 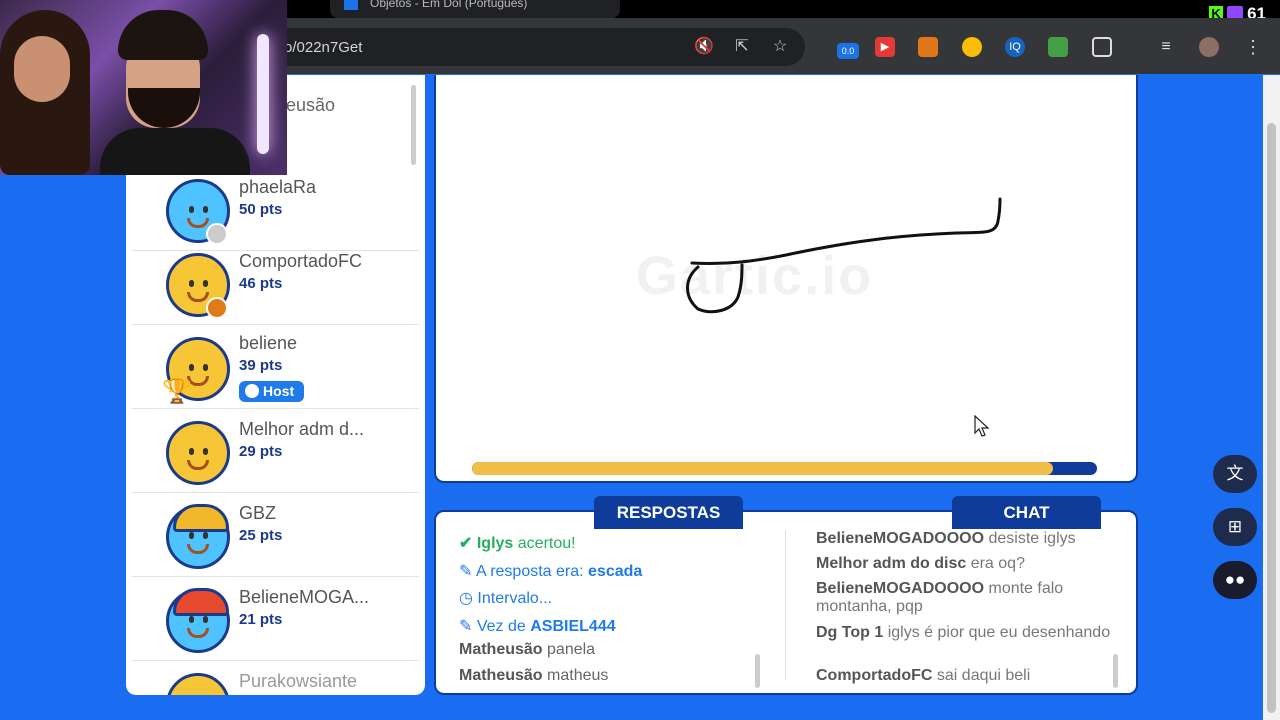 I want to click on chat-text: iglys é pior que eu desenhando, so click(x=999, y=632).